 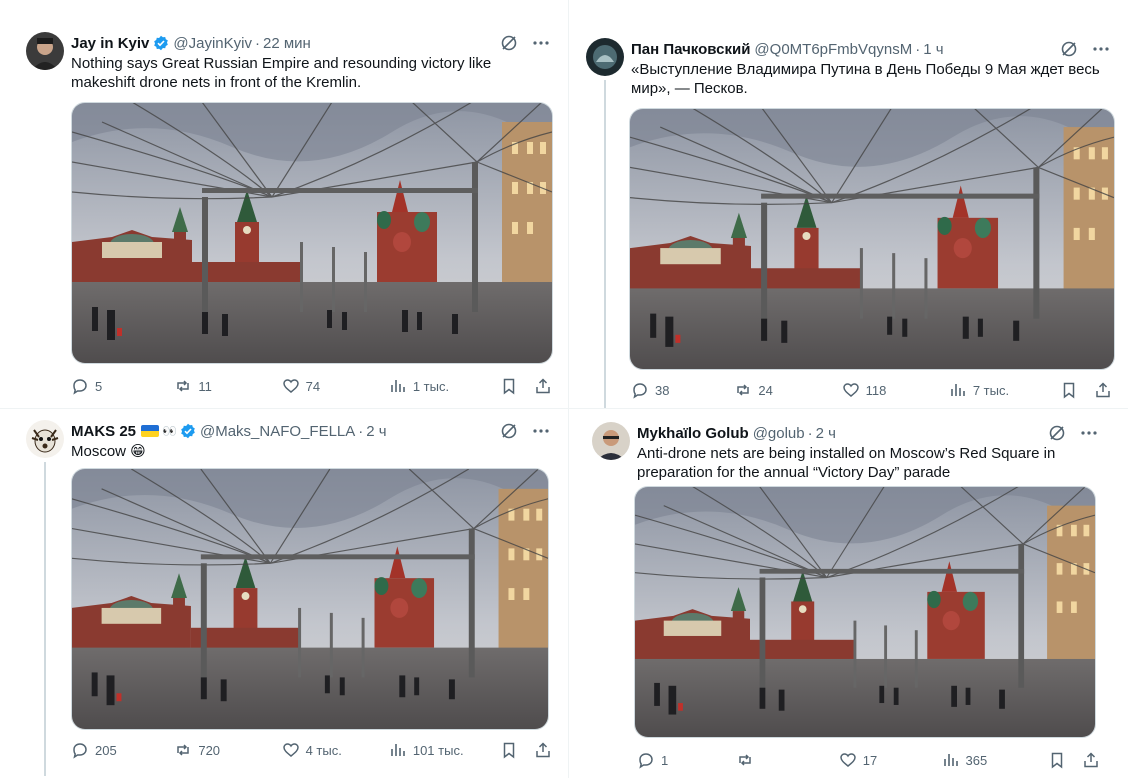 What do you see at coordinates (335, 386) in the screenshot?
I see `like-button: 74` at bounding box center [335, 386].